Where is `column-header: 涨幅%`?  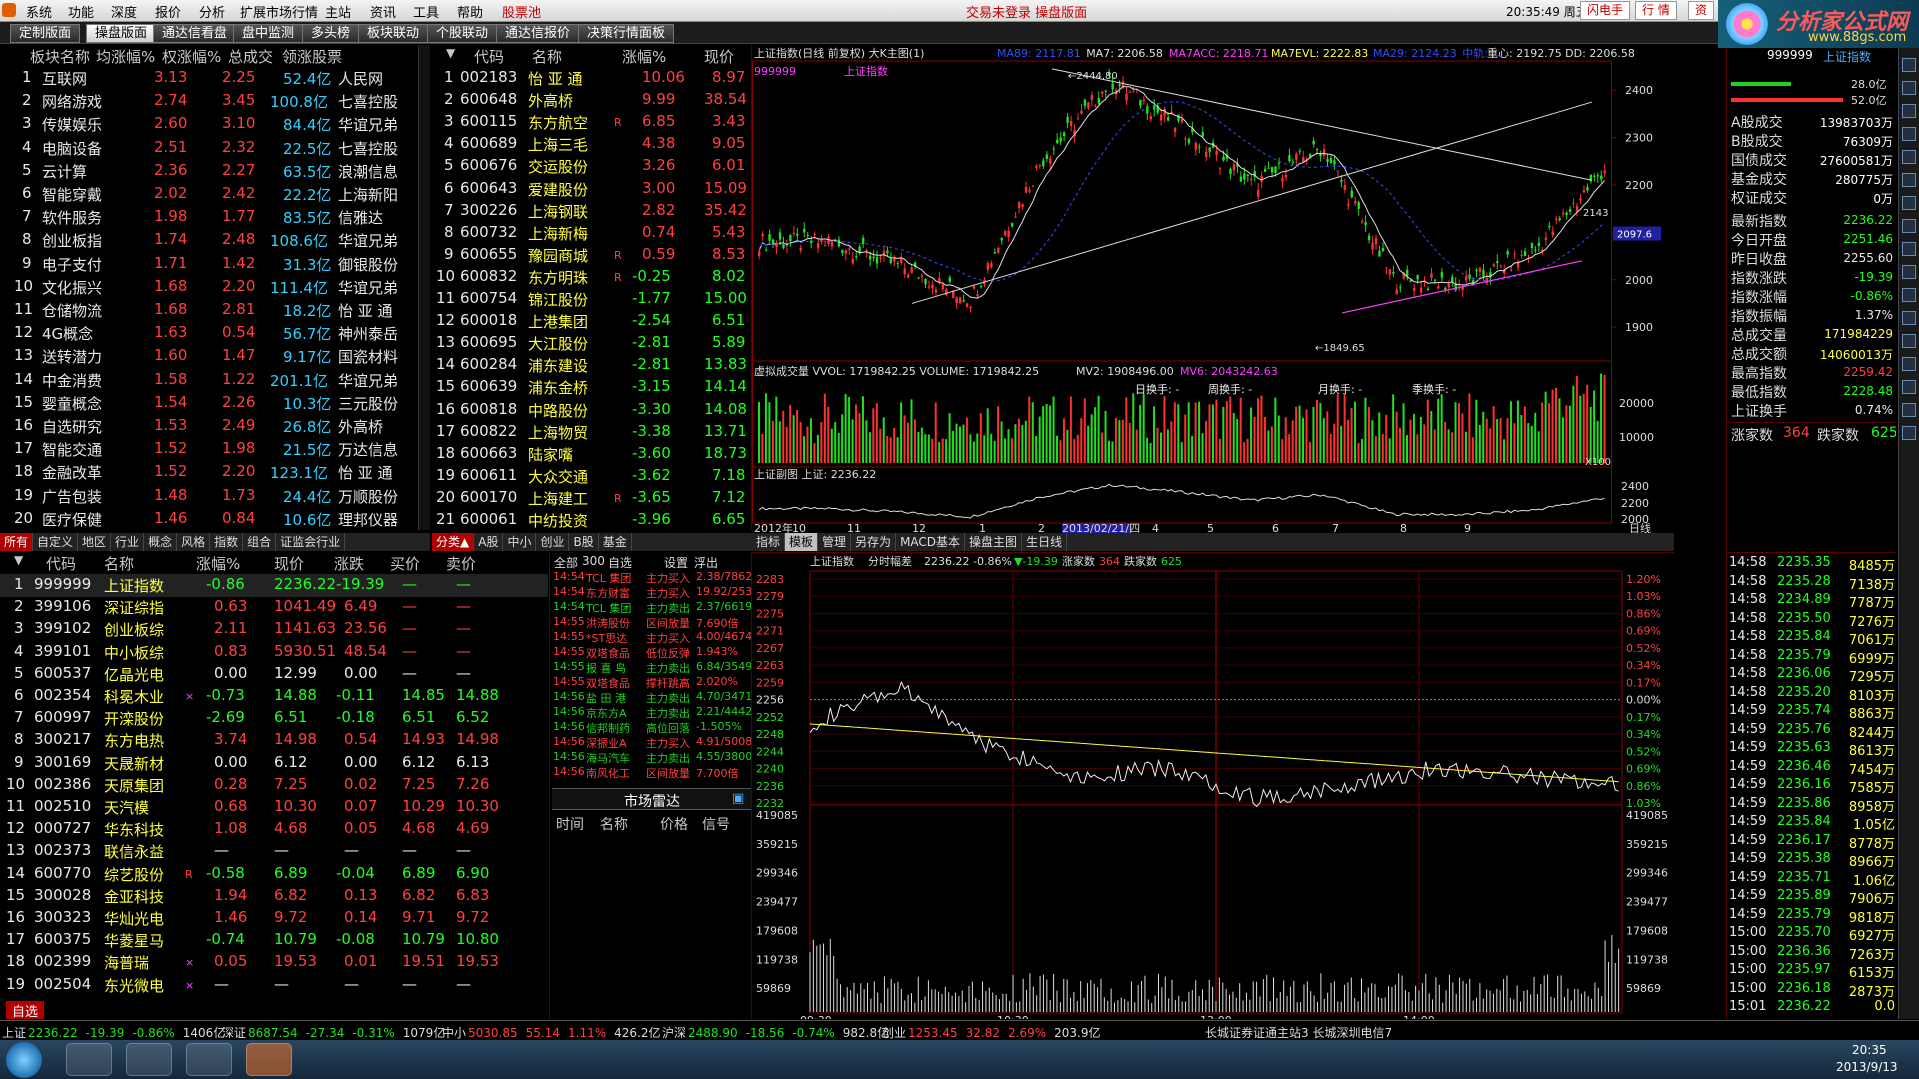 column-header: 涨幅% is located at coordinates (218, 563).